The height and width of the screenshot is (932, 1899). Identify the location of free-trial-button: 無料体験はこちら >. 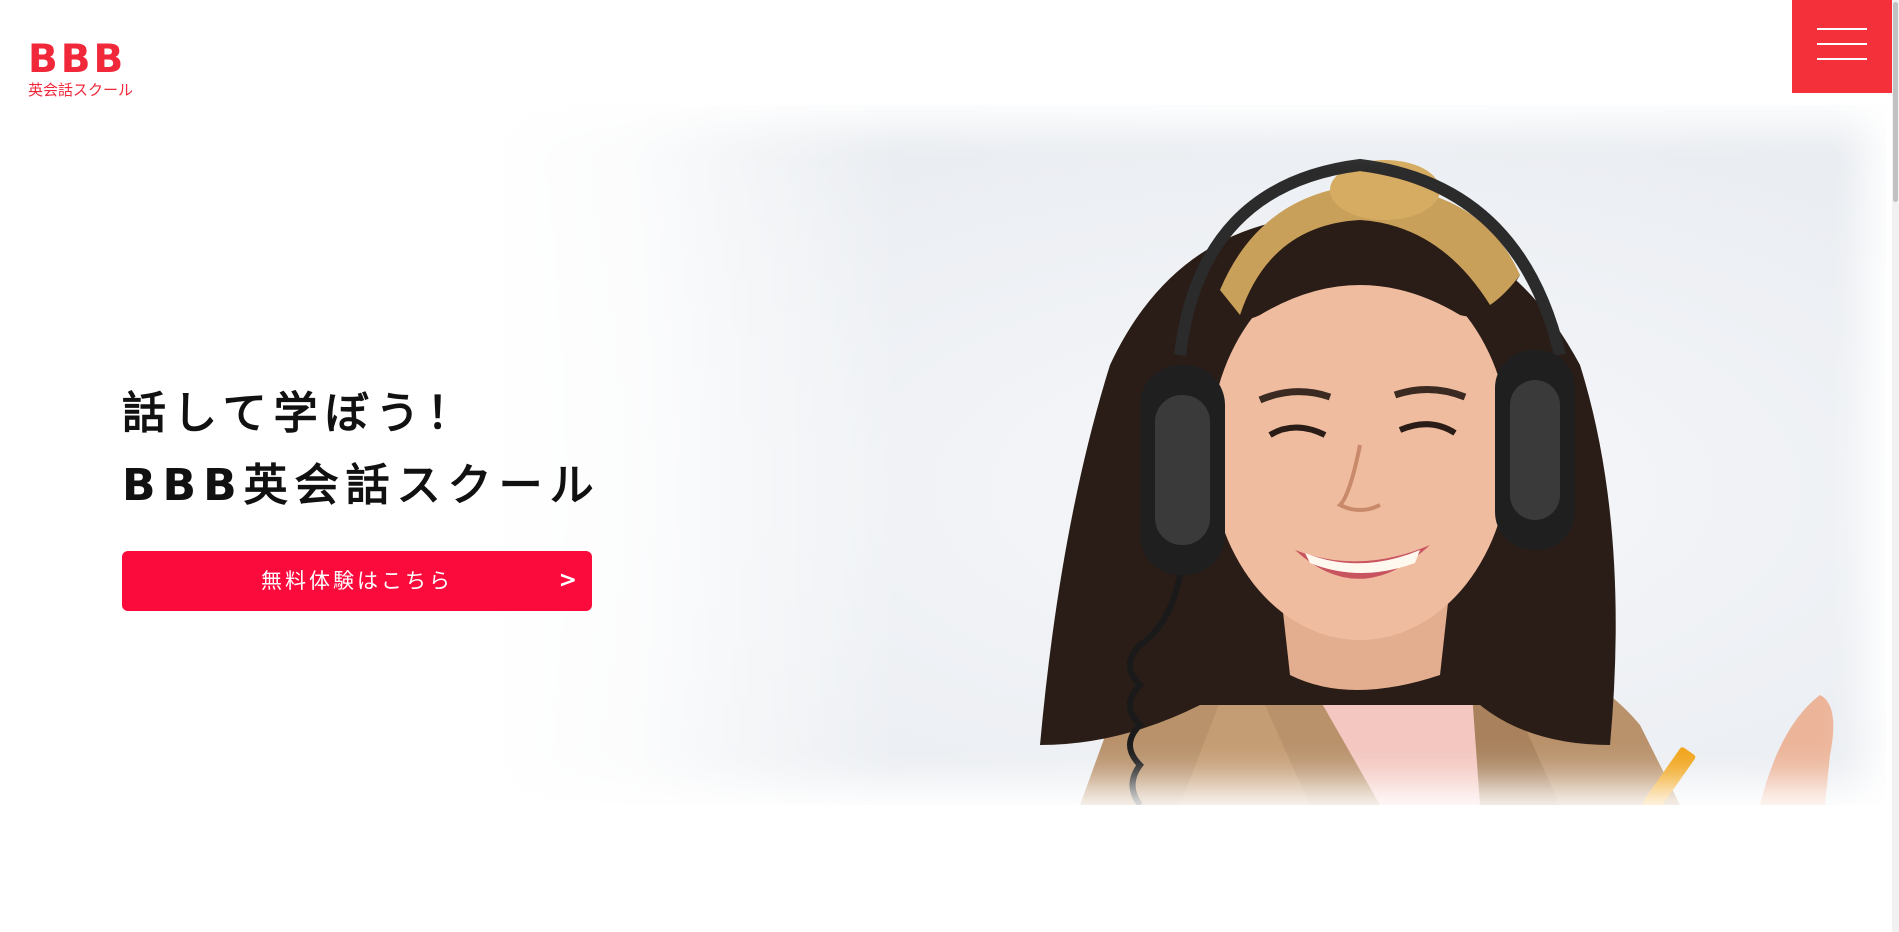
(357, 581).